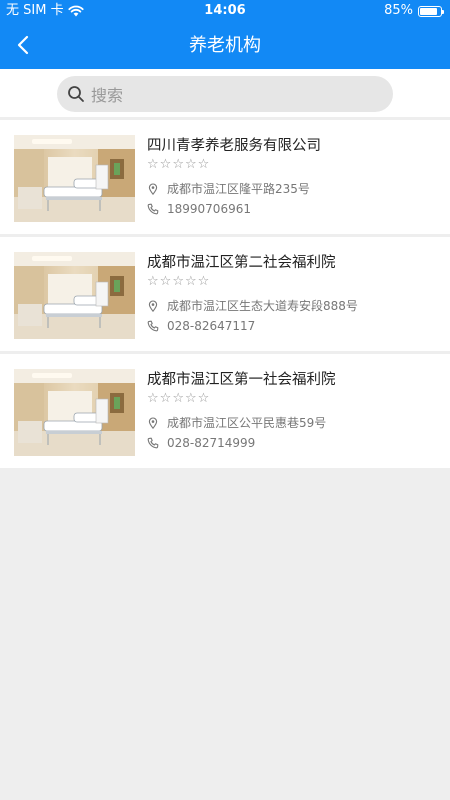  Describe the element at coordinates (241, 380) in the screenshot. I see `institution-name: 成都市温江区第一社会福利院` at that location.